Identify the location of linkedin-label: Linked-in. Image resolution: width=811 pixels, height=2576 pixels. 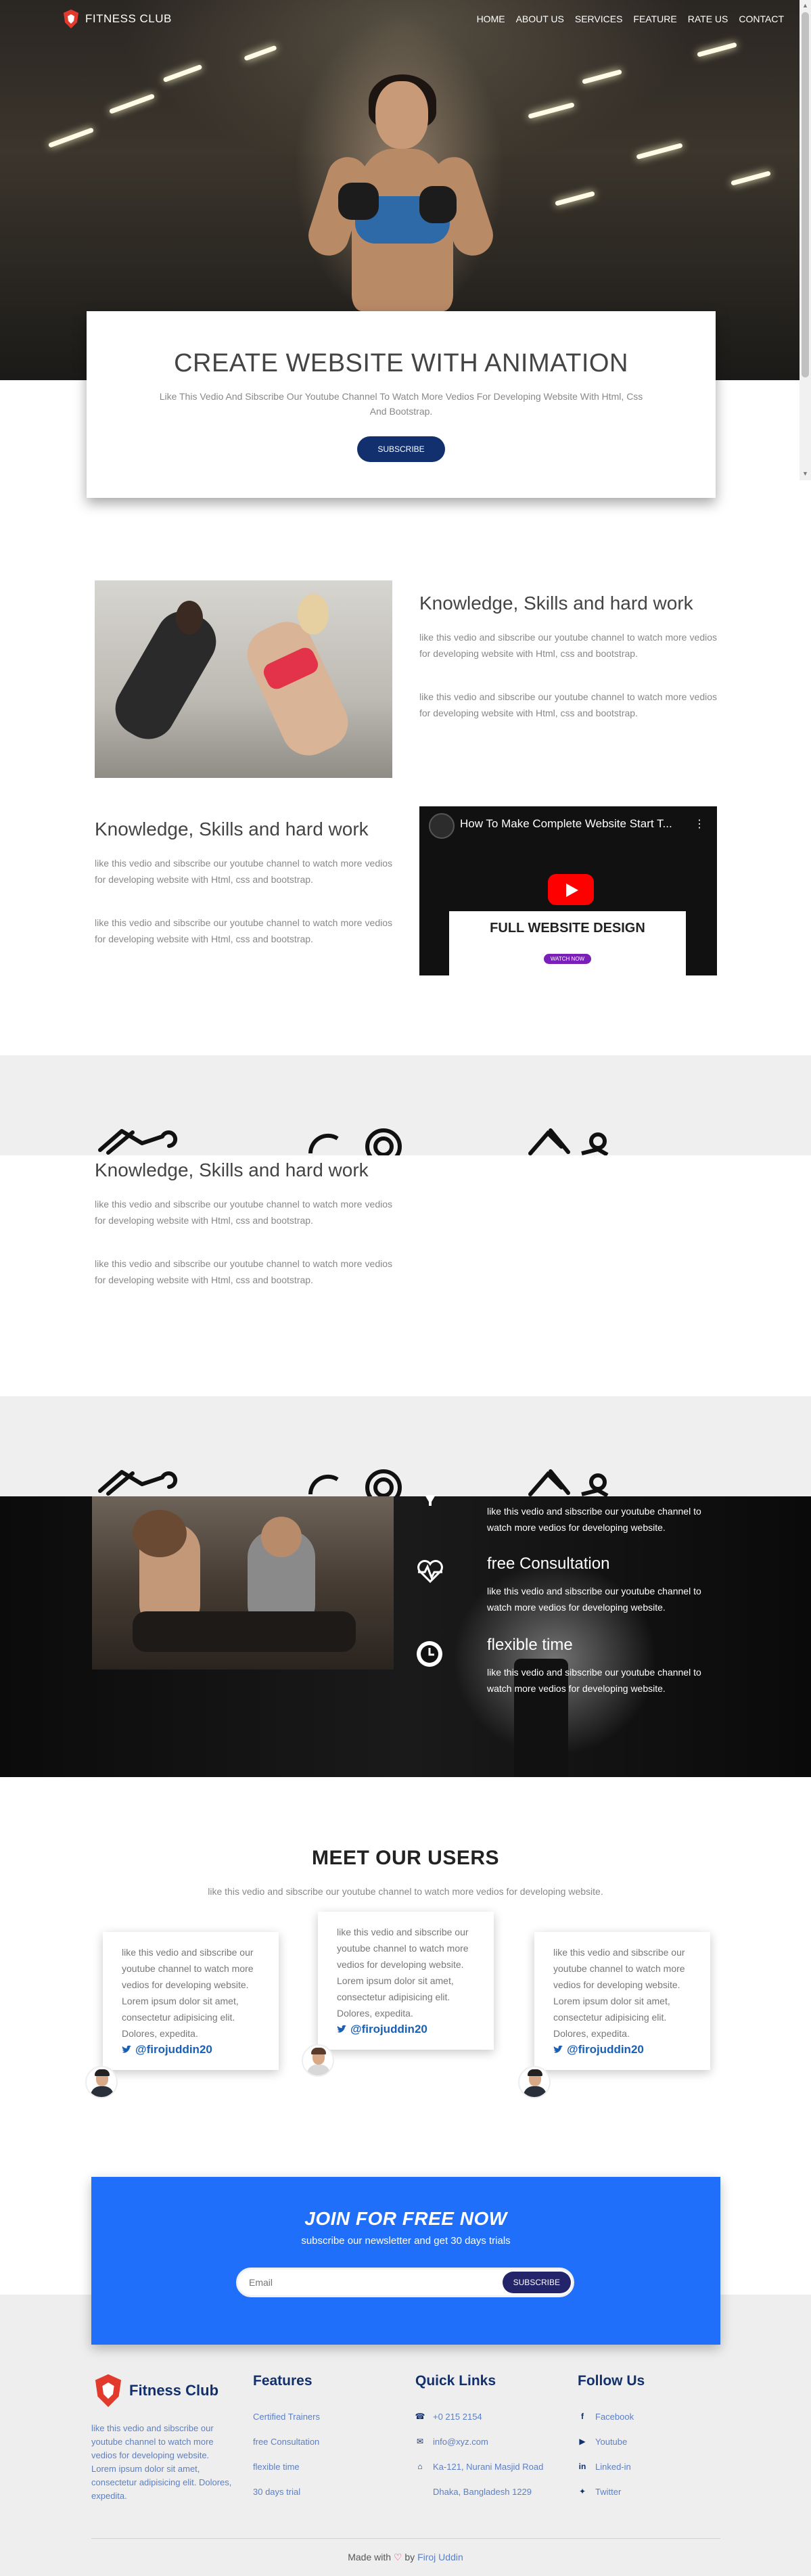
(613, 2467).